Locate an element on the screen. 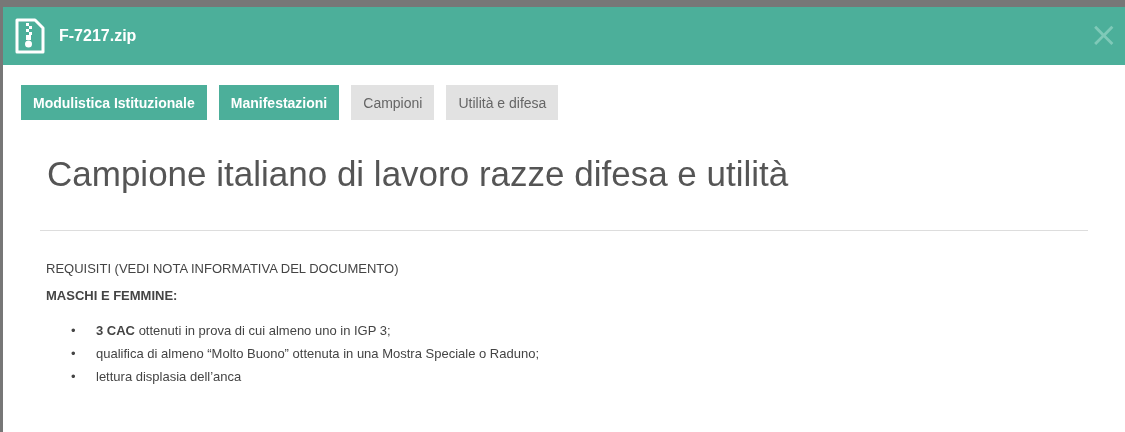 The width and height of the screenshot is (1125, 432). breadcrumb-tab: Campioni is located at coordinates (393, 102).